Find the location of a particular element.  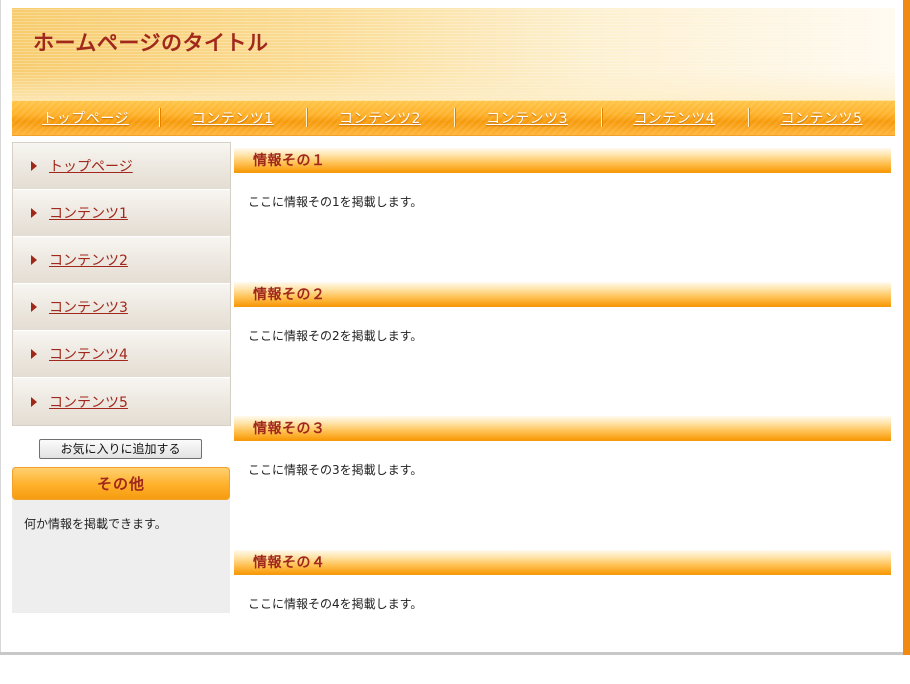

sidebar-item-top: トップページ is located at coordinates (121, 166).